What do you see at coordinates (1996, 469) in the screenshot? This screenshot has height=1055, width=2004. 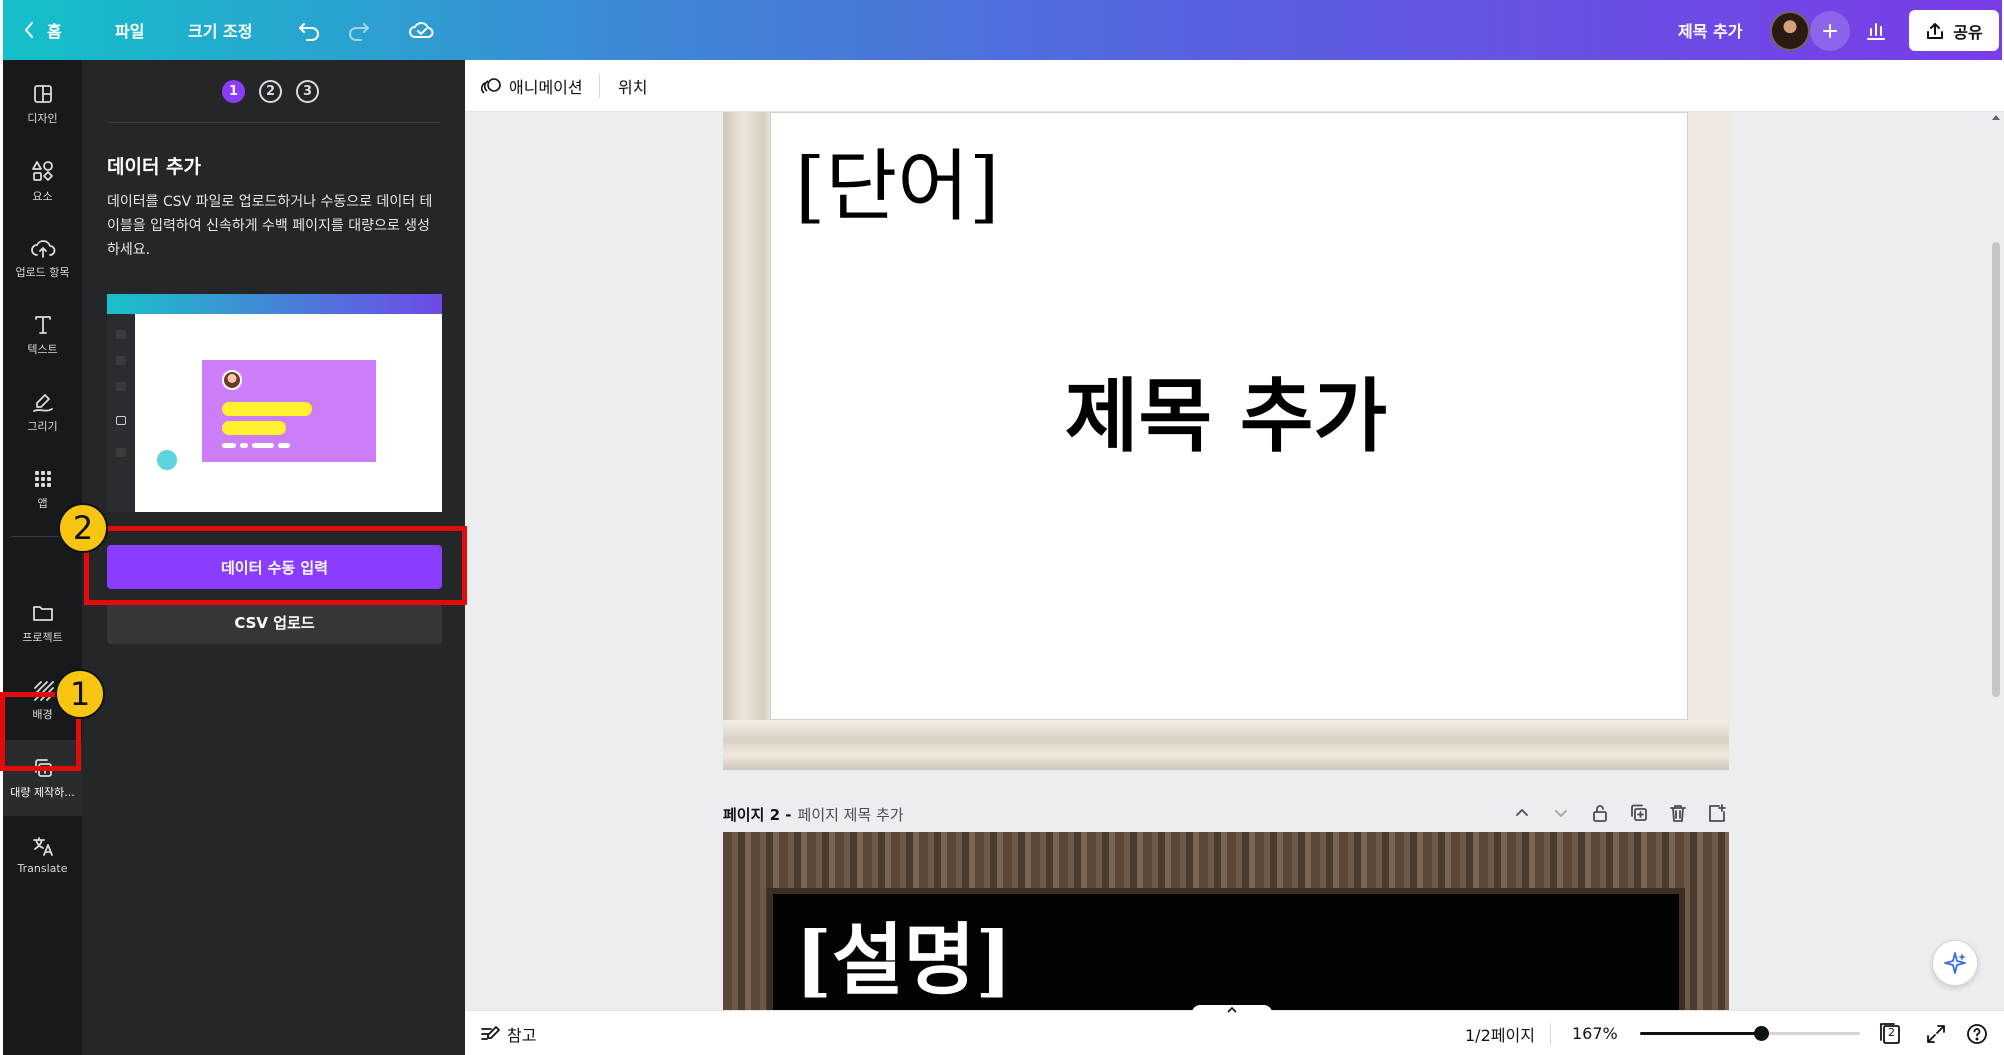 I see `scroll-thumb` at bounding box center [1996, 469].